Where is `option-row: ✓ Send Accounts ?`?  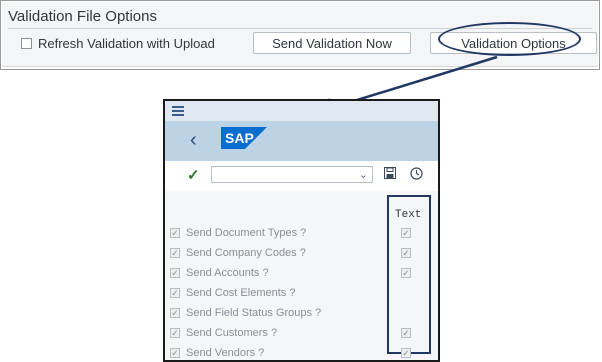
option-row: ✓ Send Accounts ? is located at coordinates (219, 273).